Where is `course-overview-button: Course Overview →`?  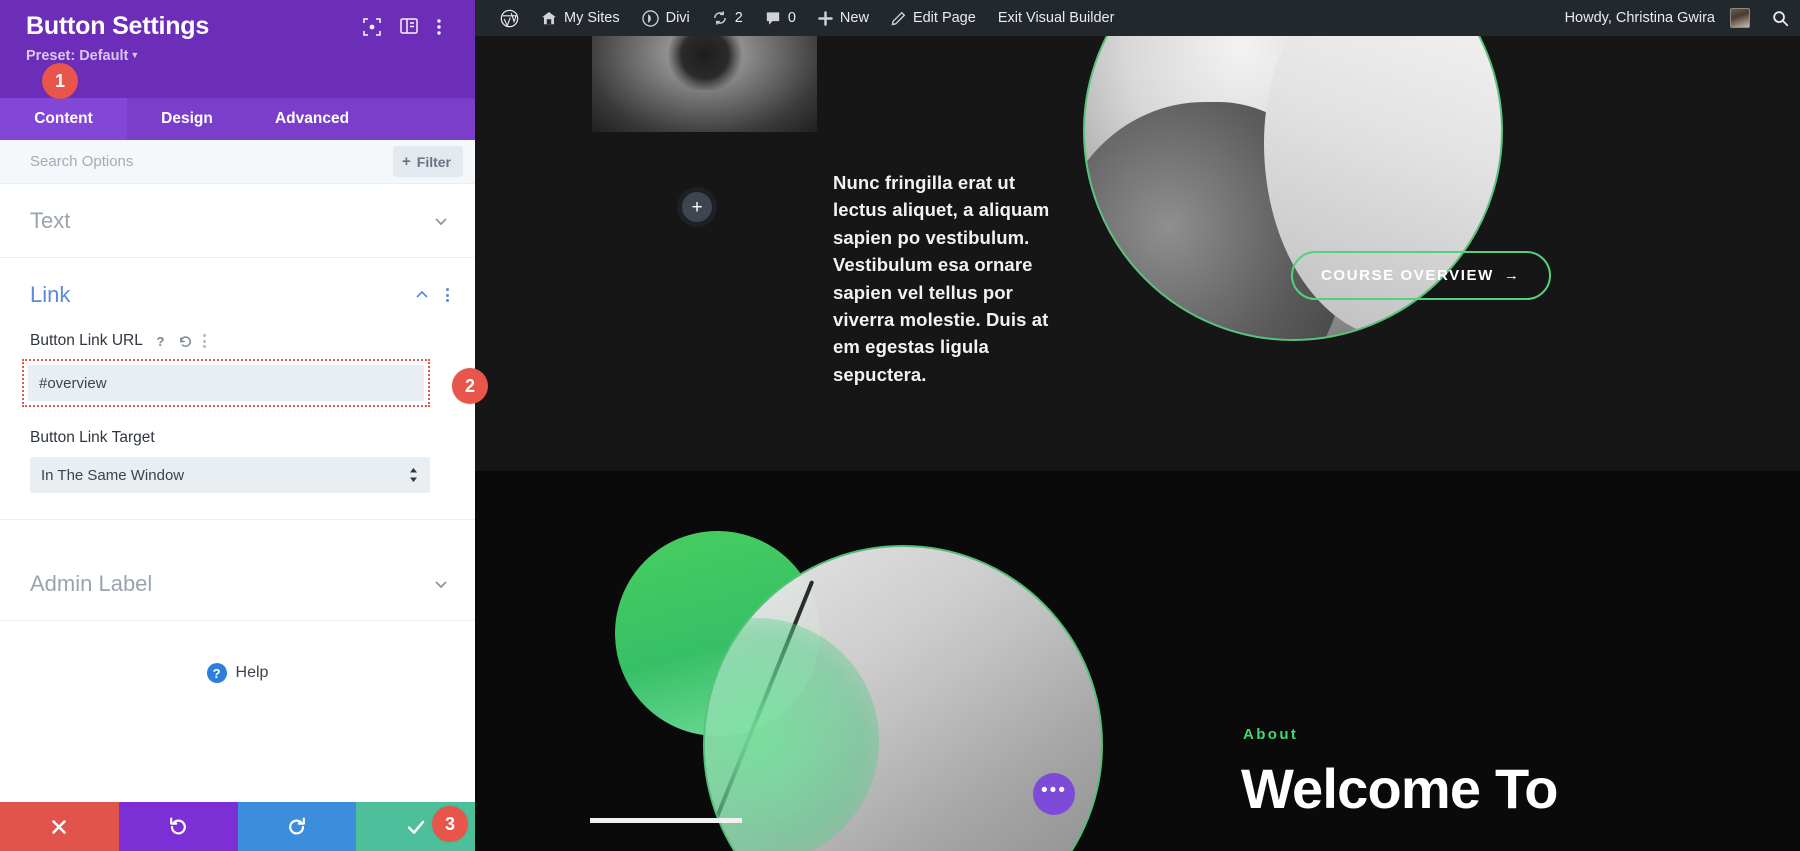 course-overview-button: Course Overview → is located at coordinates (1421, 275).